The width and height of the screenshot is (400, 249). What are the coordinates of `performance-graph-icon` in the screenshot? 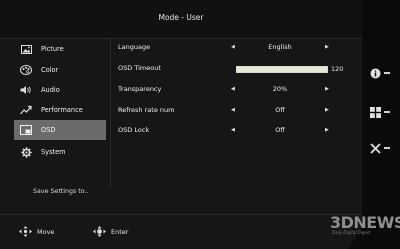 It's located at (26, 110).